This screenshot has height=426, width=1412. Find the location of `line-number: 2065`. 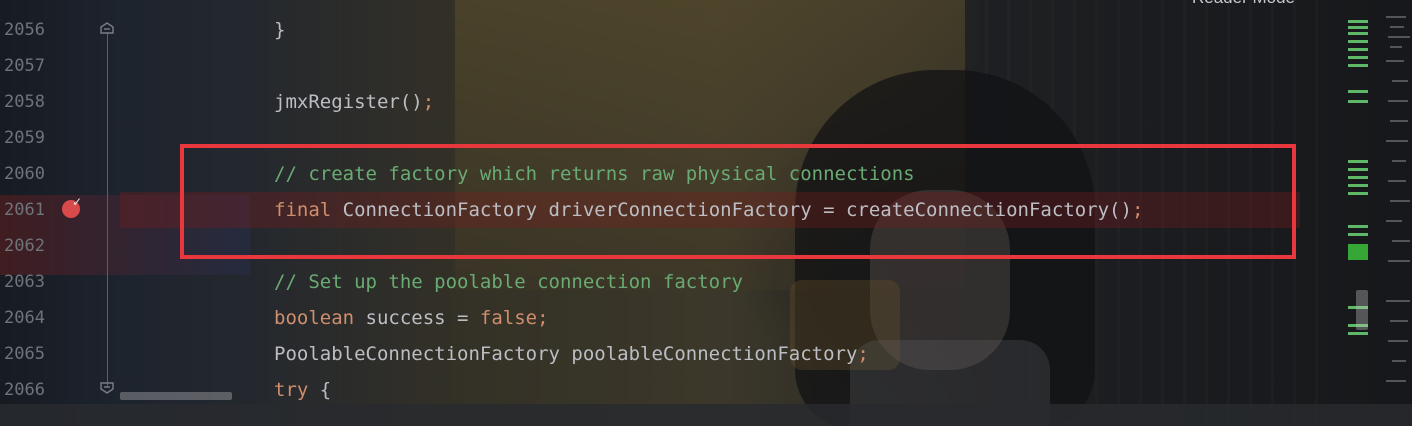

line-number: 2065 is located at coordinates (24, 354).